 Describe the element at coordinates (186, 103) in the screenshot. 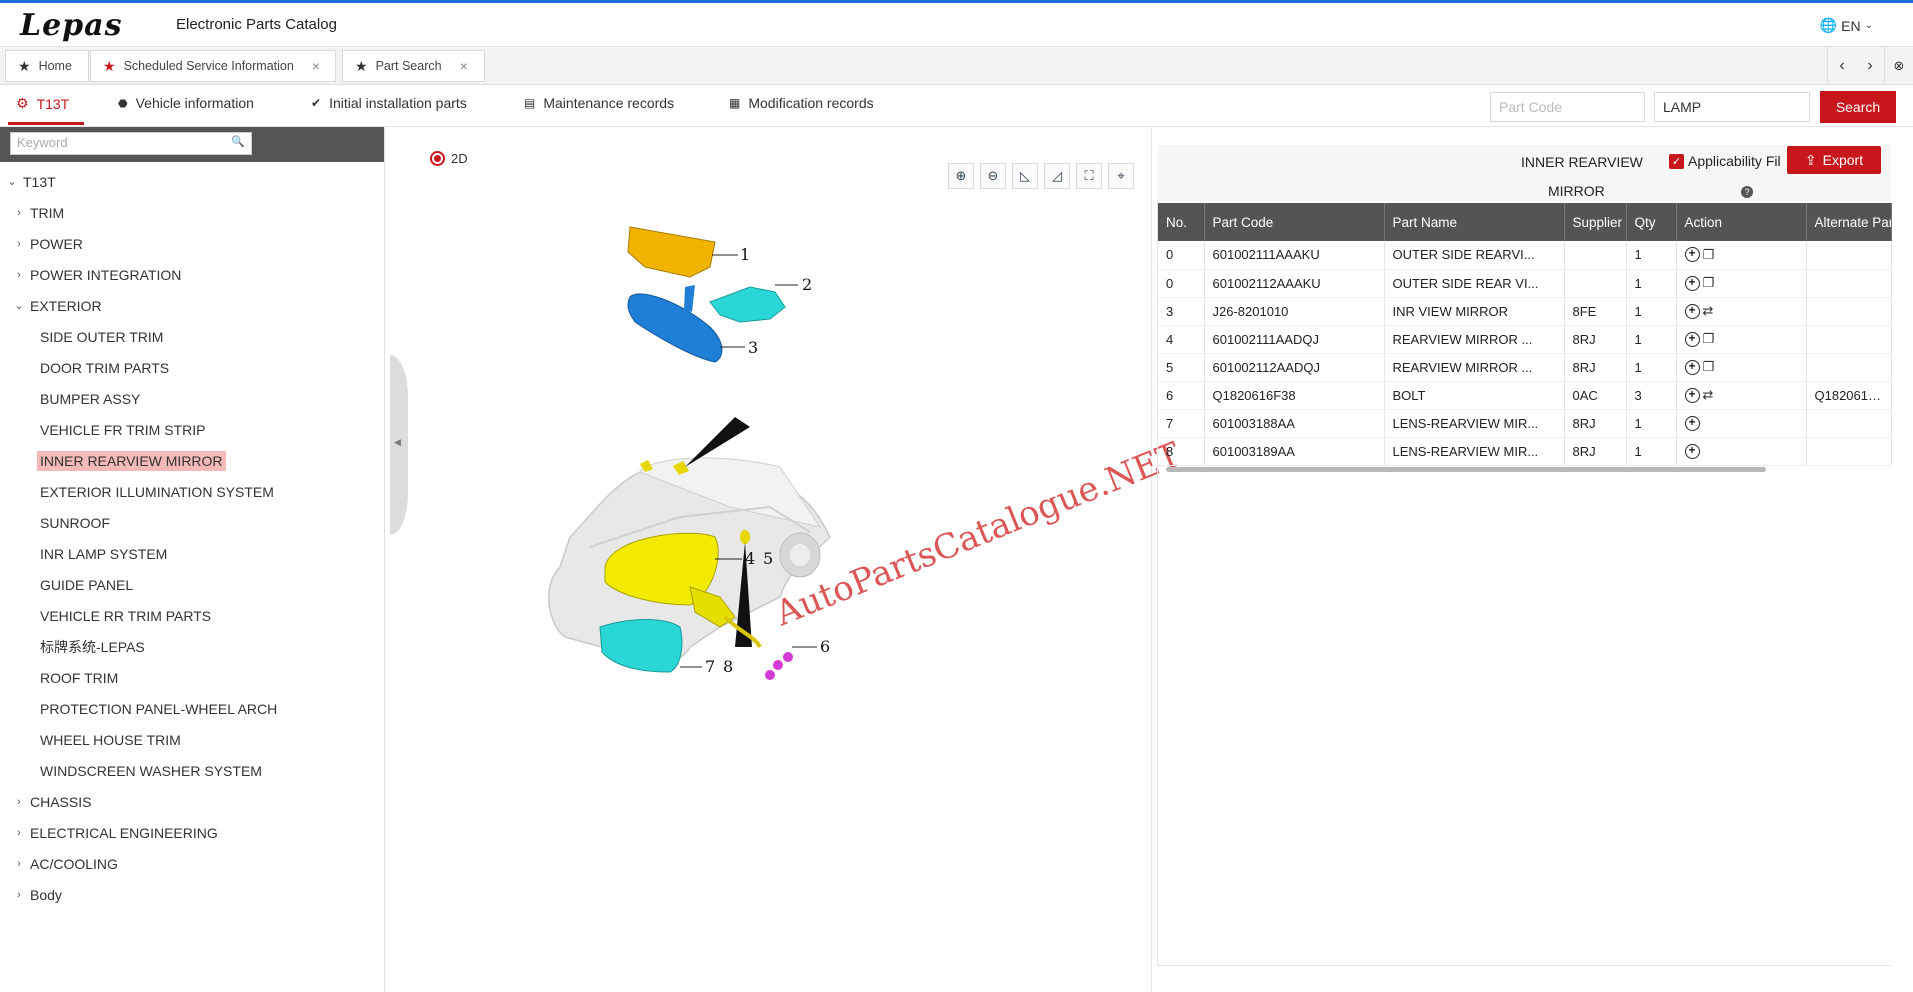

I see `nav-vehicle-information: ⬣ Vehicle information` at that location.